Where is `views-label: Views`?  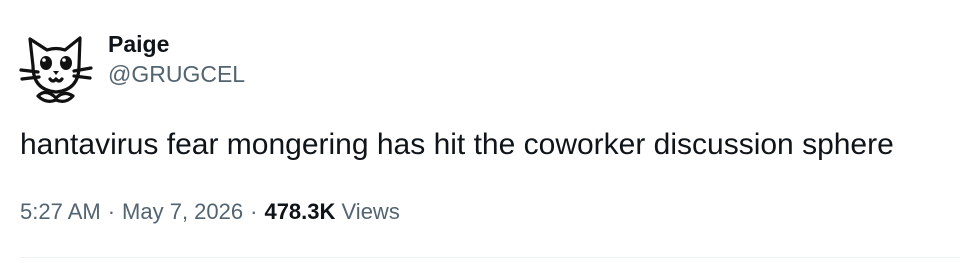
views-label: Views is located at coordinates (370, 211).